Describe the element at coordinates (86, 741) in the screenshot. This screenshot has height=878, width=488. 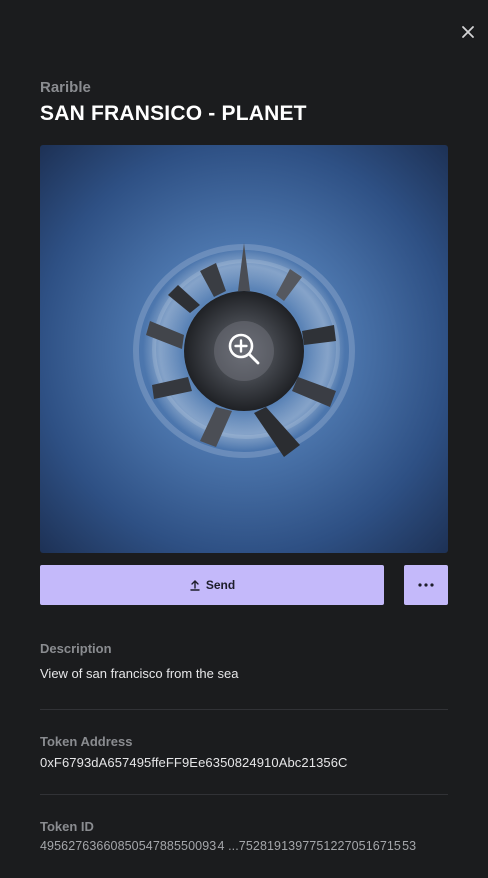
I see `token-address-label: Token Address` at that location.